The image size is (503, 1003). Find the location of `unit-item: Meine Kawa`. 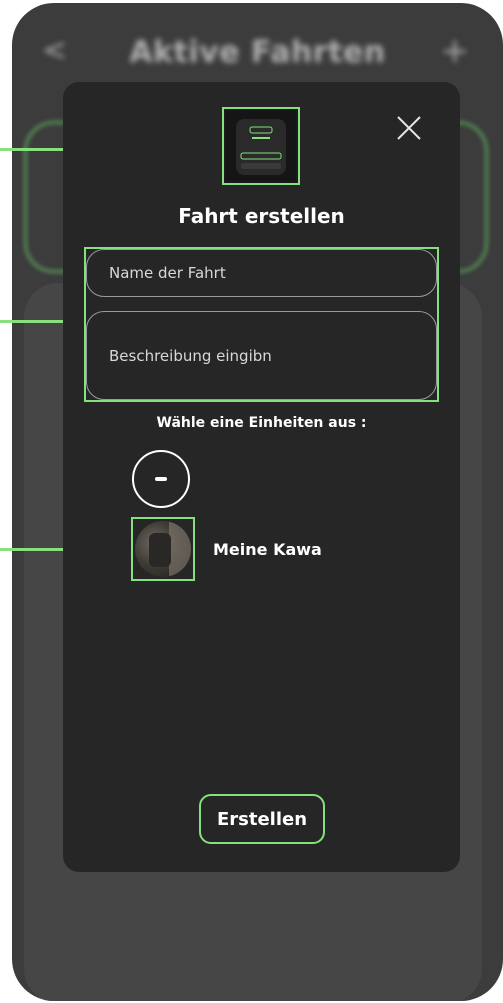

unit-item: Meine Kawa is located at coordinates (261, 549).